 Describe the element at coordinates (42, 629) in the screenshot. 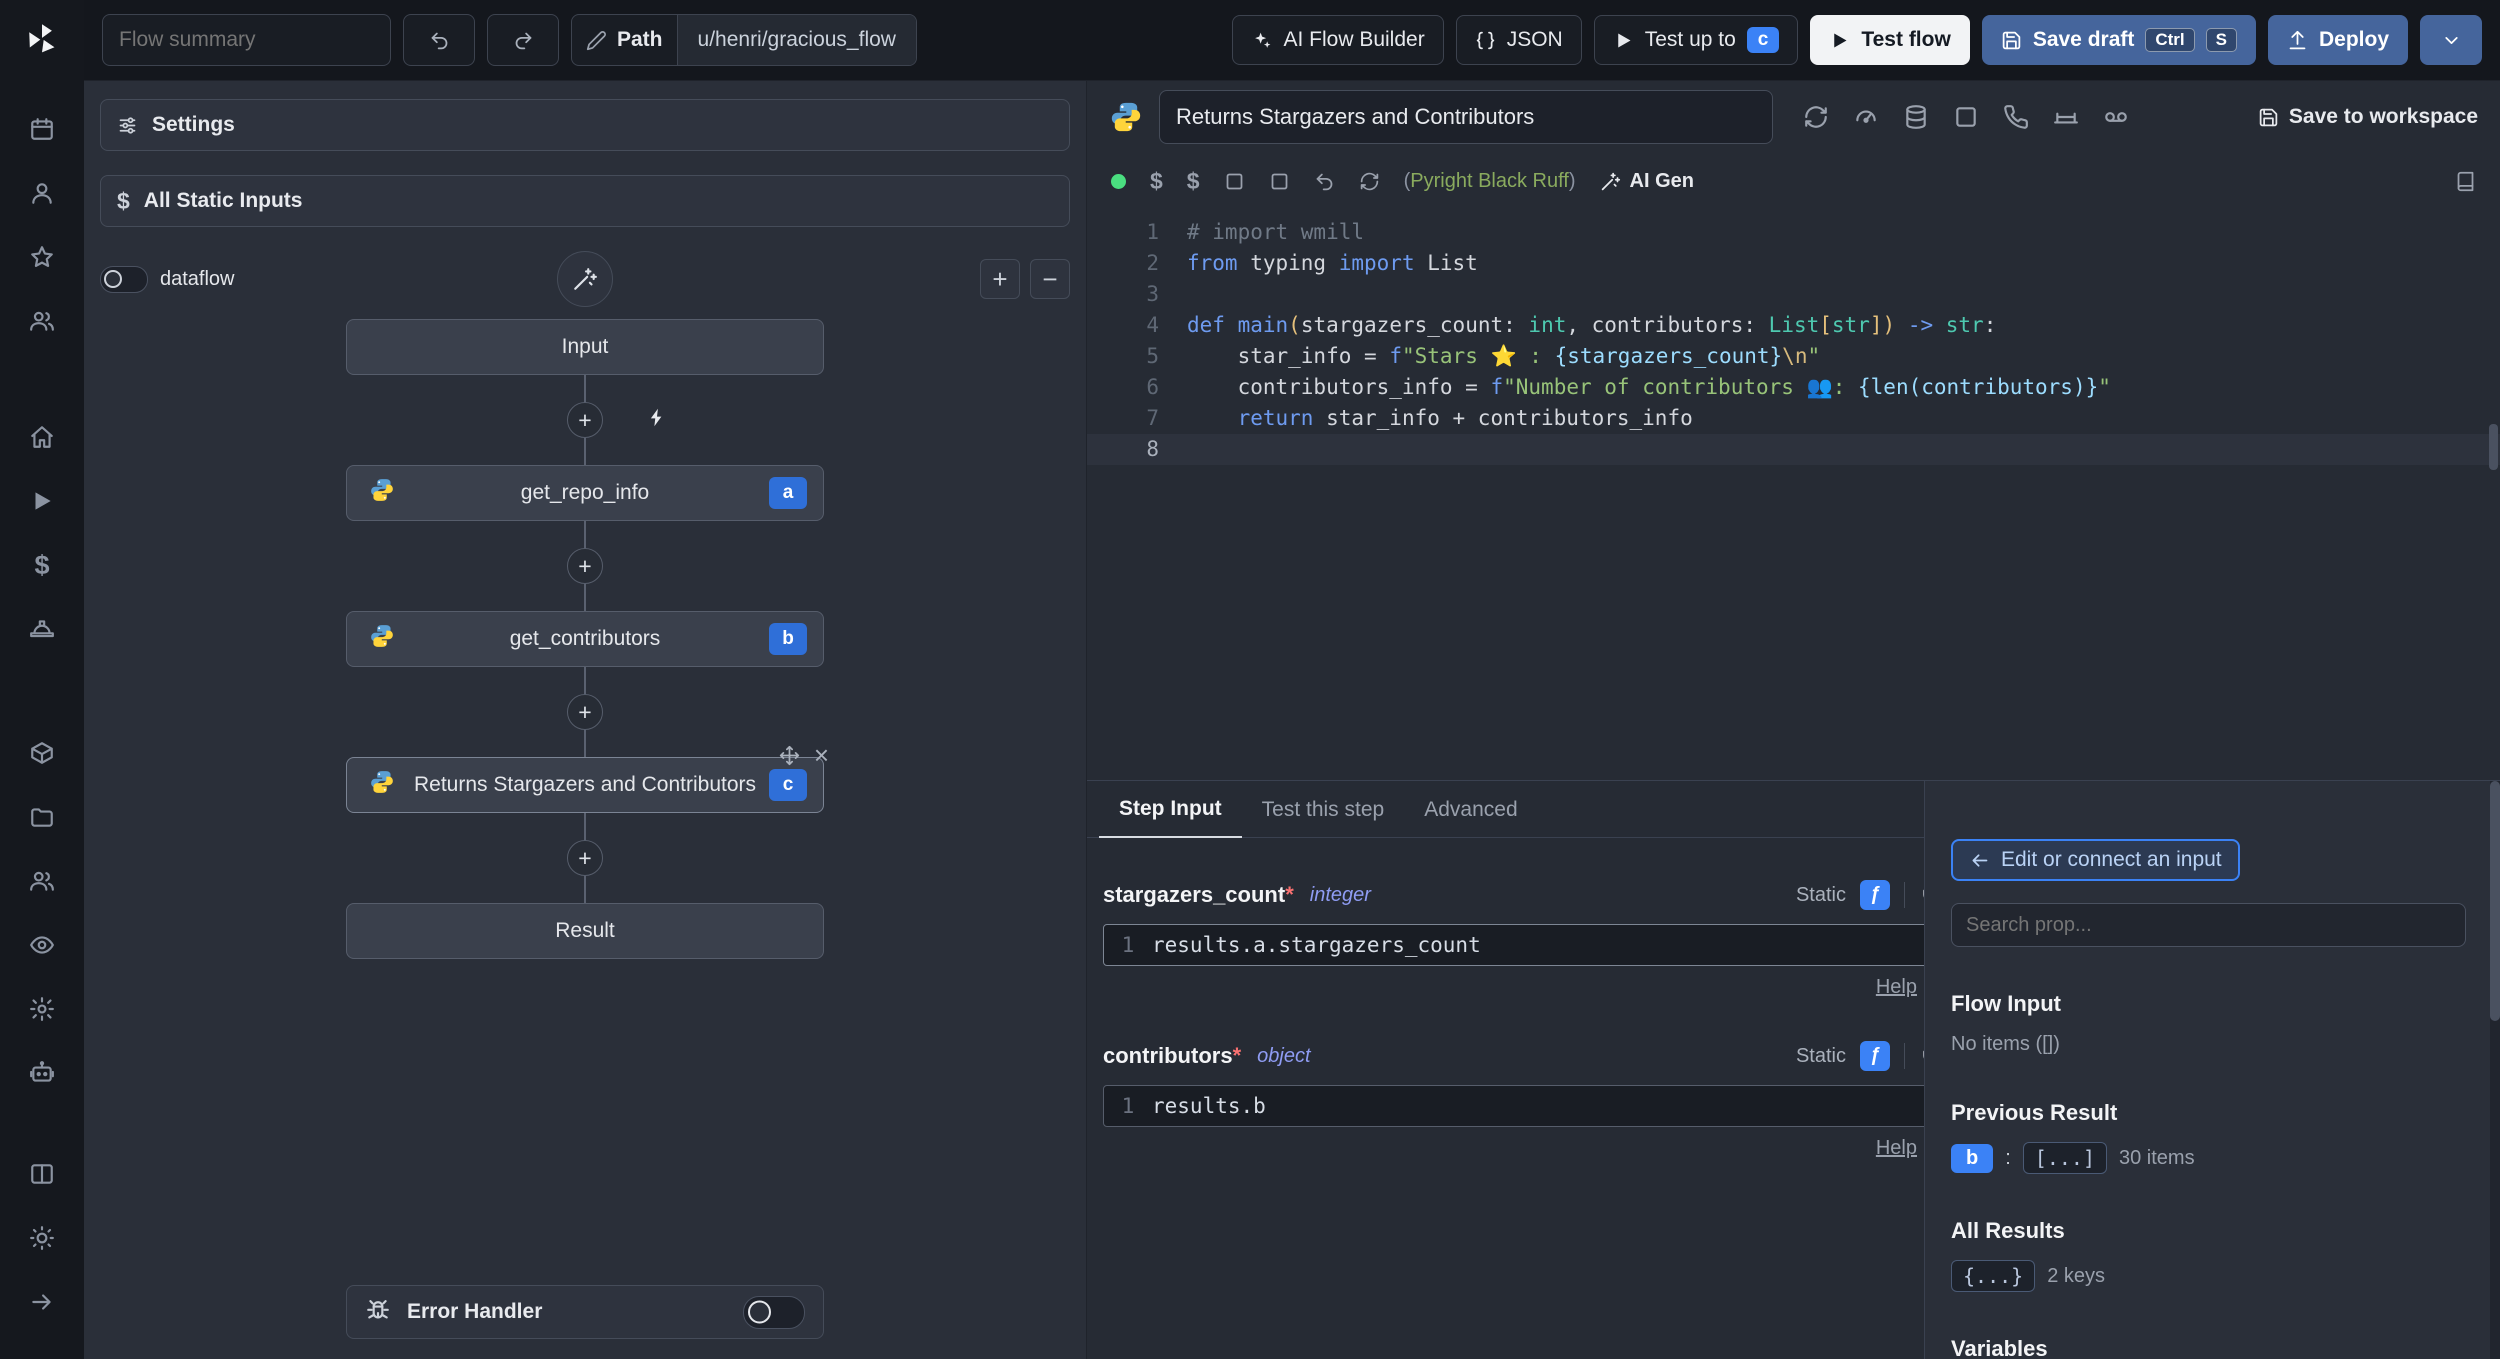

I see `workers-icon` at that location.